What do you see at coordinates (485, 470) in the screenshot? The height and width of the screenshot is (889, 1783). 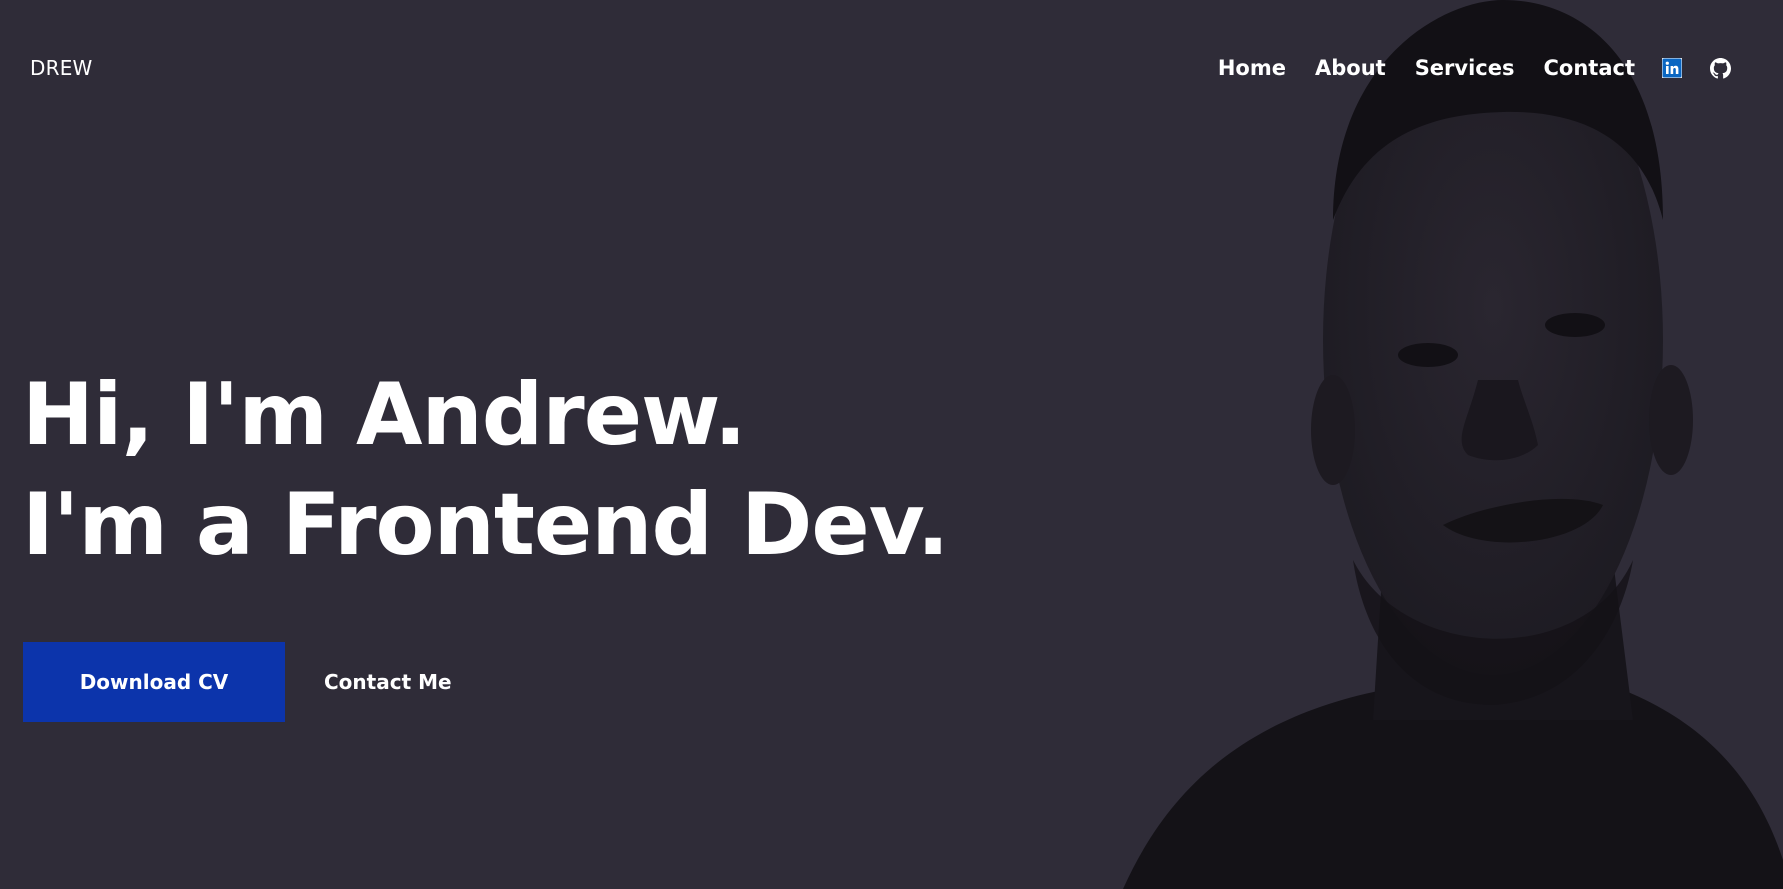 I see `hero-heading: Hi, I'm Andrew. I'm a Frontend Dev.` at bounding box center [485, 470].